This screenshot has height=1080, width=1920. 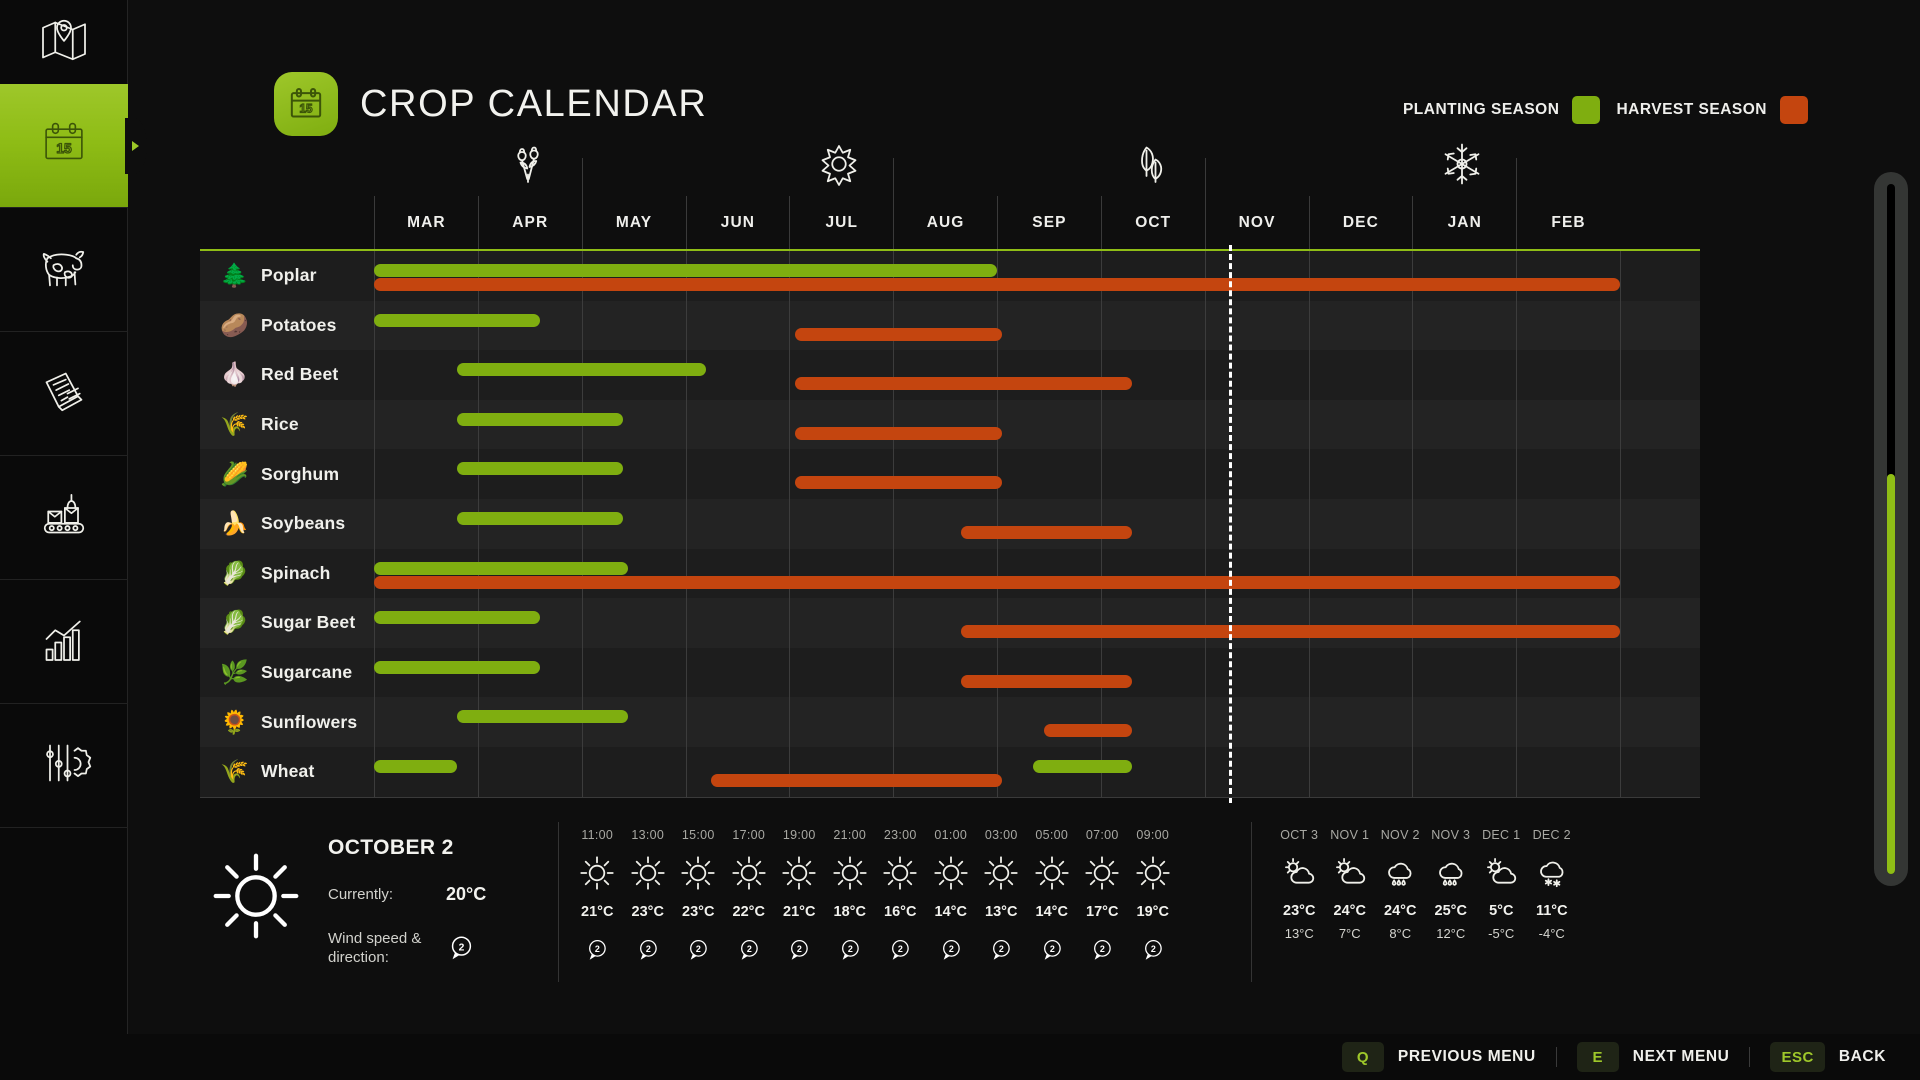 I want to click on conveyor-icon, so click(x=64, y=517).